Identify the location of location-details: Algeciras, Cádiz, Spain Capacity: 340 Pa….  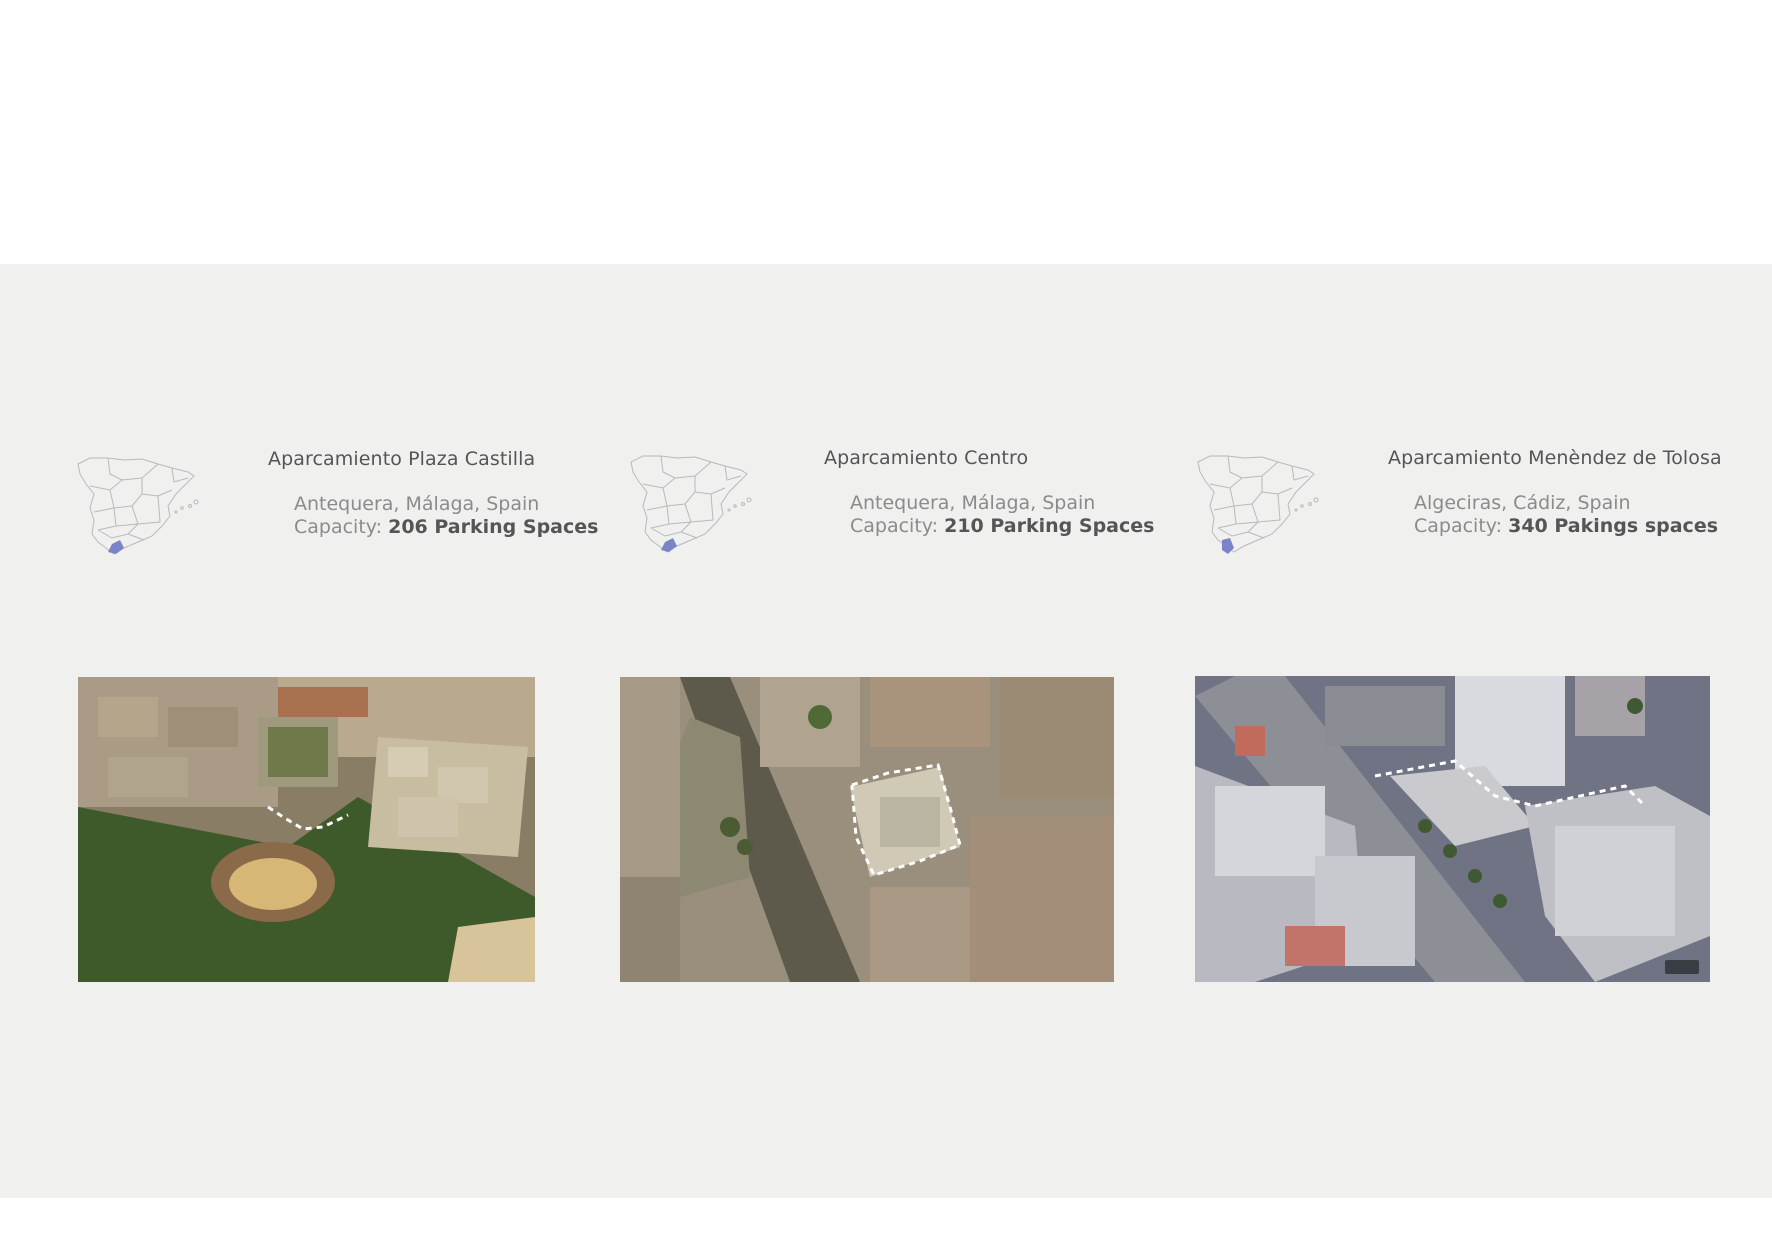
(1566, 515).